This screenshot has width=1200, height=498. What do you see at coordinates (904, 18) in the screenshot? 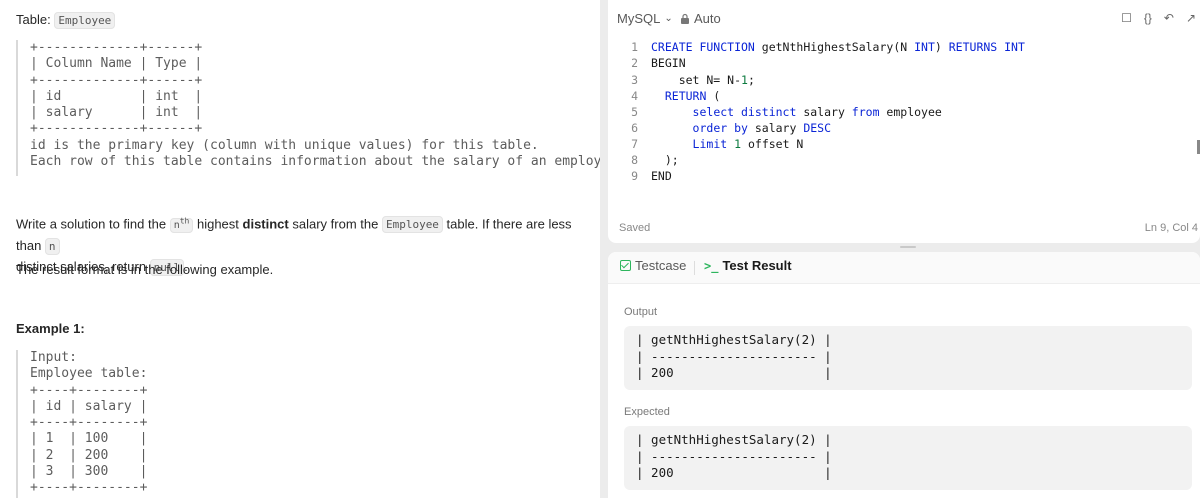
I see `editor-header: MySQL ⌄ Auto ☐ {} ↶ ↗` at bounding box center [904, 18].